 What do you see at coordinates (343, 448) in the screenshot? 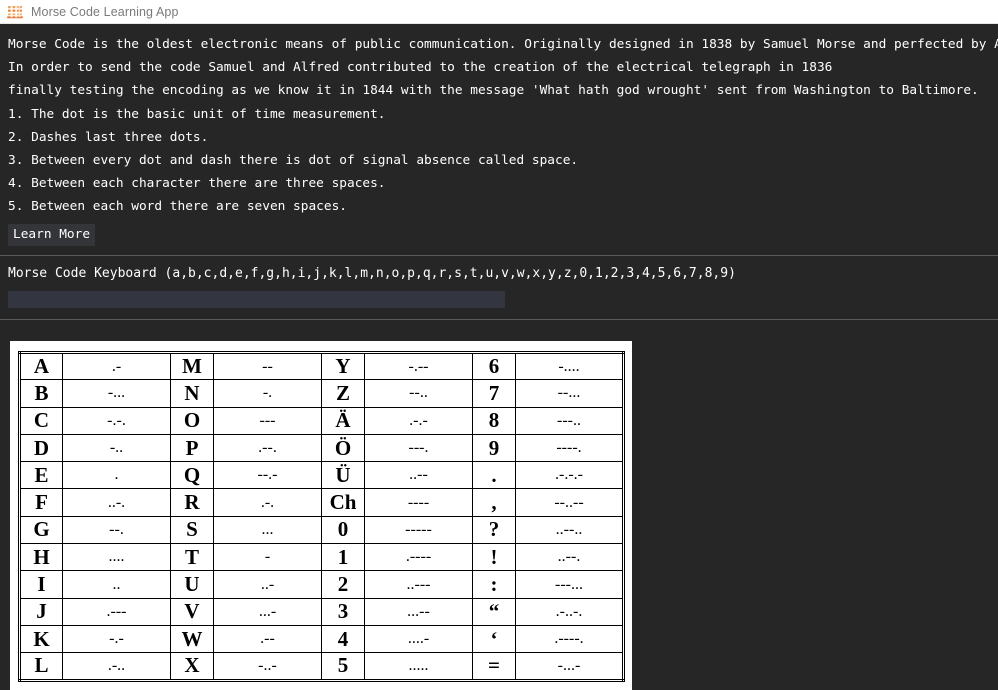
I see `morse-char: Ö` at bounding box center [343, 448].